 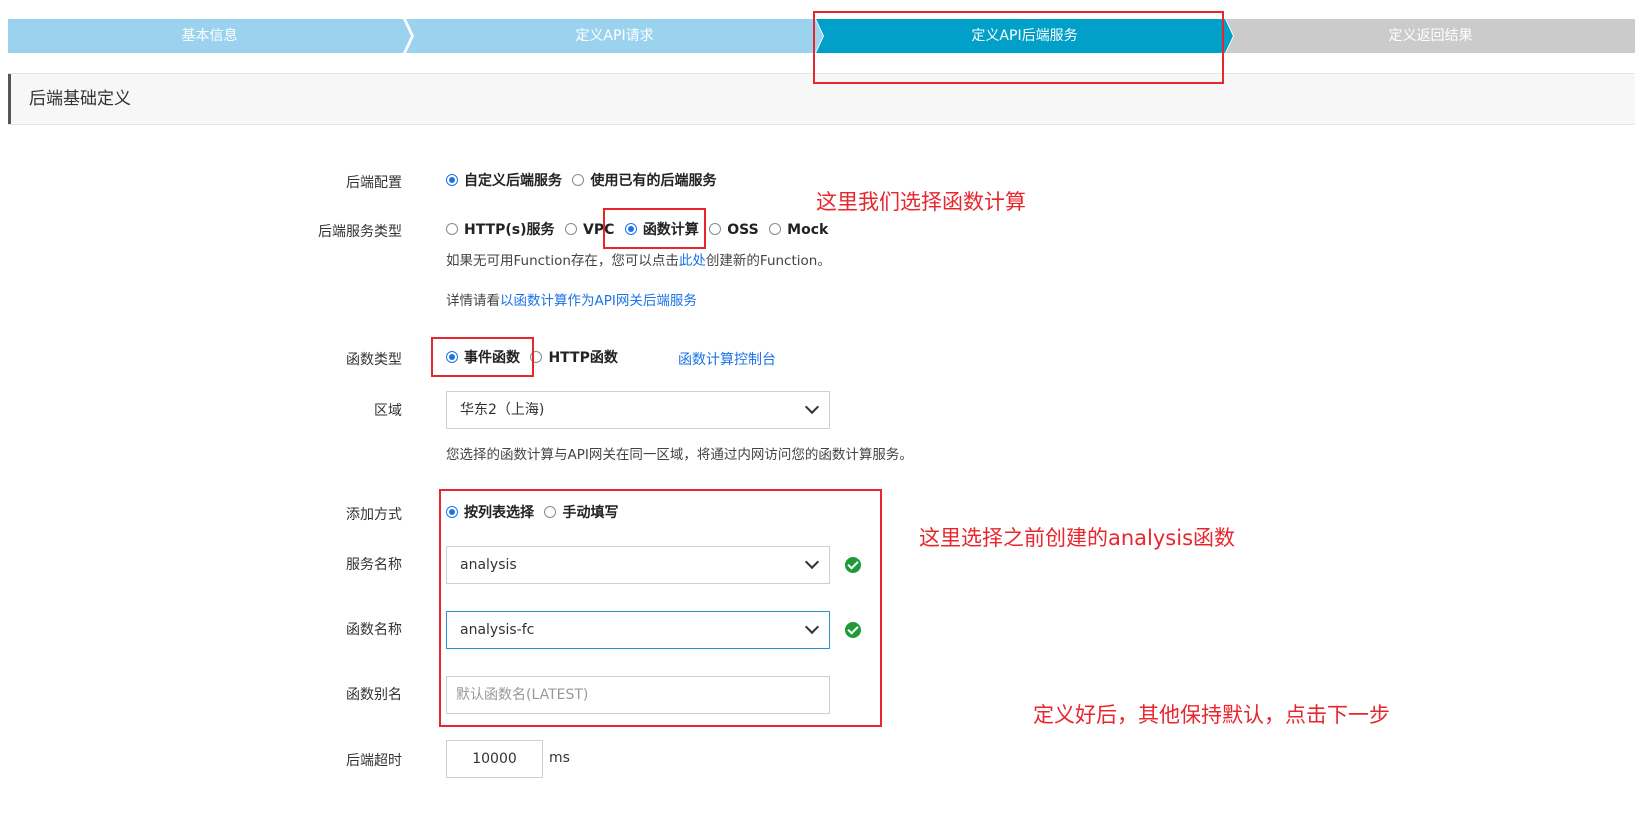 I want to click on step-define-request: 定义API请求, so click(x=614, y=36).